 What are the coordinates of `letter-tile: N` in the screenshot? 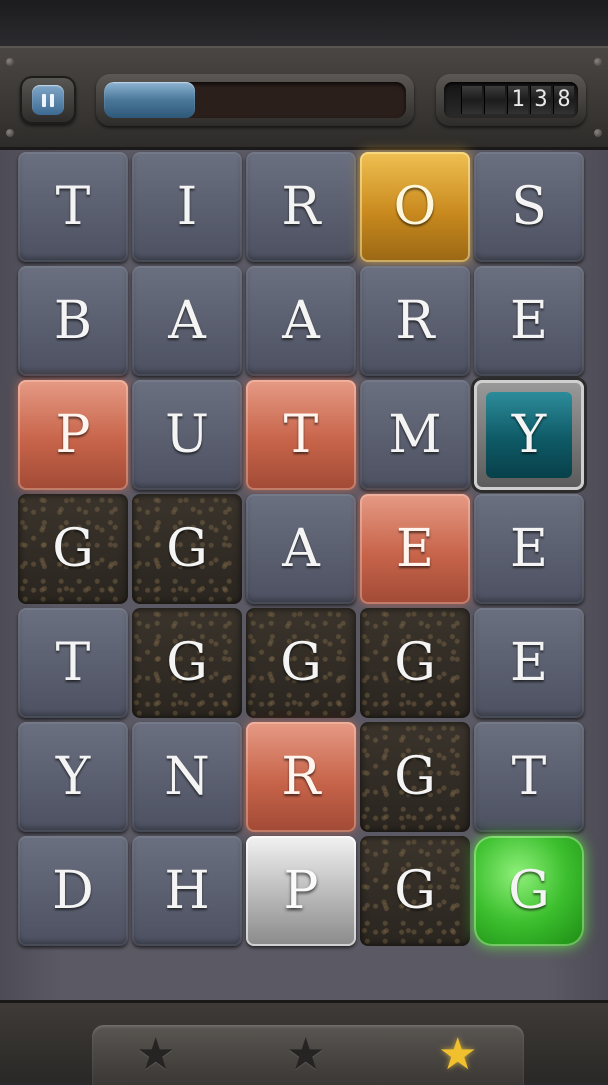 It's located at (187, 777).